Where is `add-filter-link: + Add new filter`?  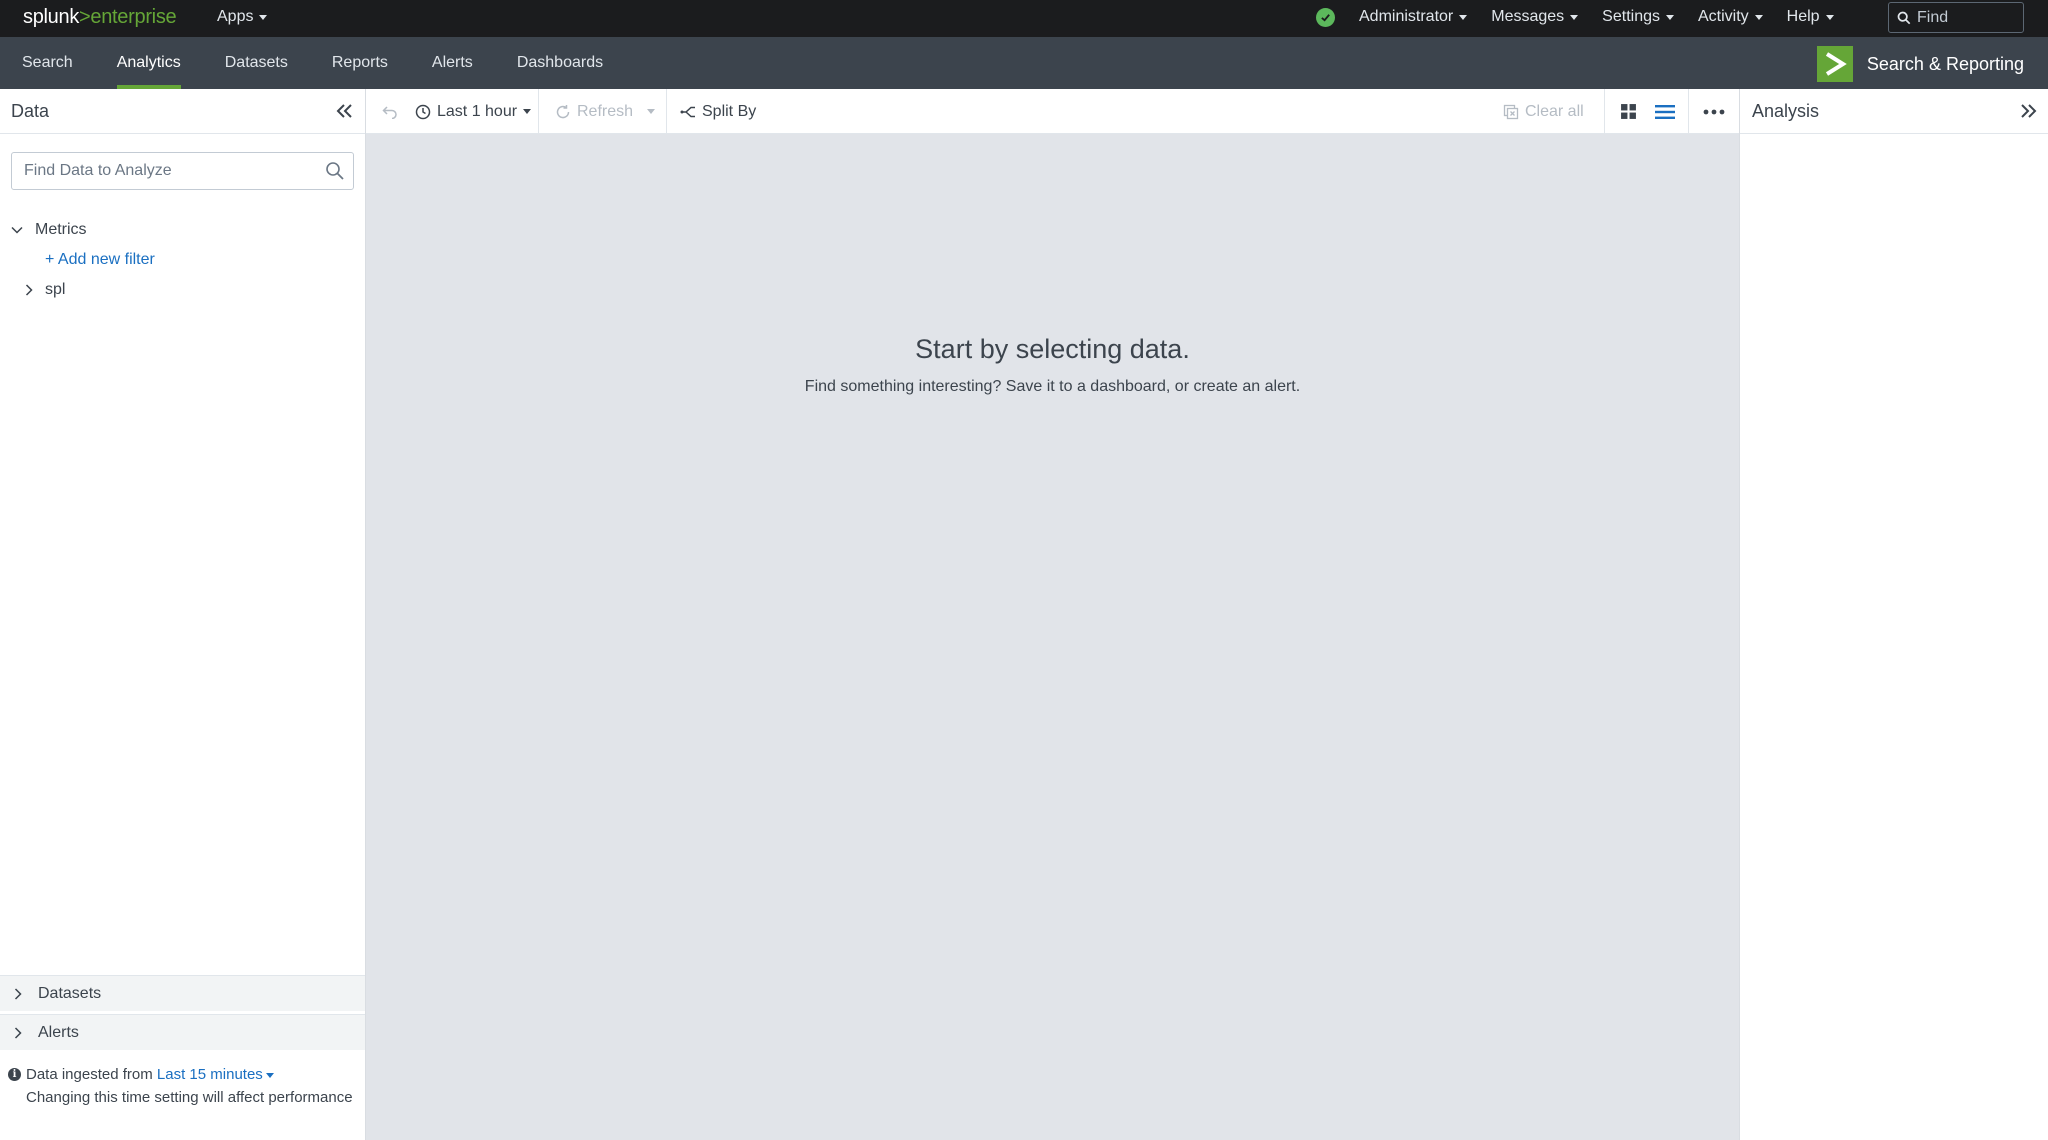 add-filter-link: + Add new filter is located at coordinates (183, 260).